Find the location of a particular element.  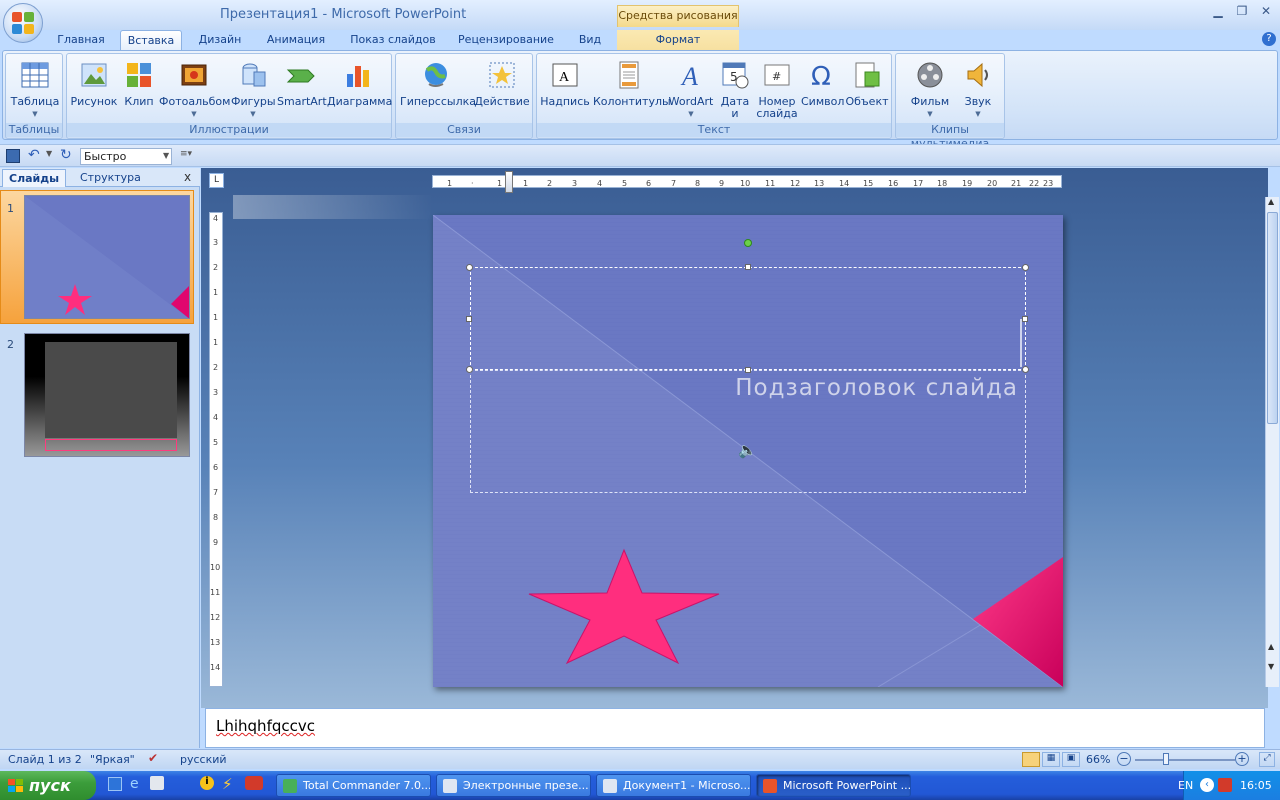

notes-pane: Lhihqhfqccvc is located at coordinates (735, 728).